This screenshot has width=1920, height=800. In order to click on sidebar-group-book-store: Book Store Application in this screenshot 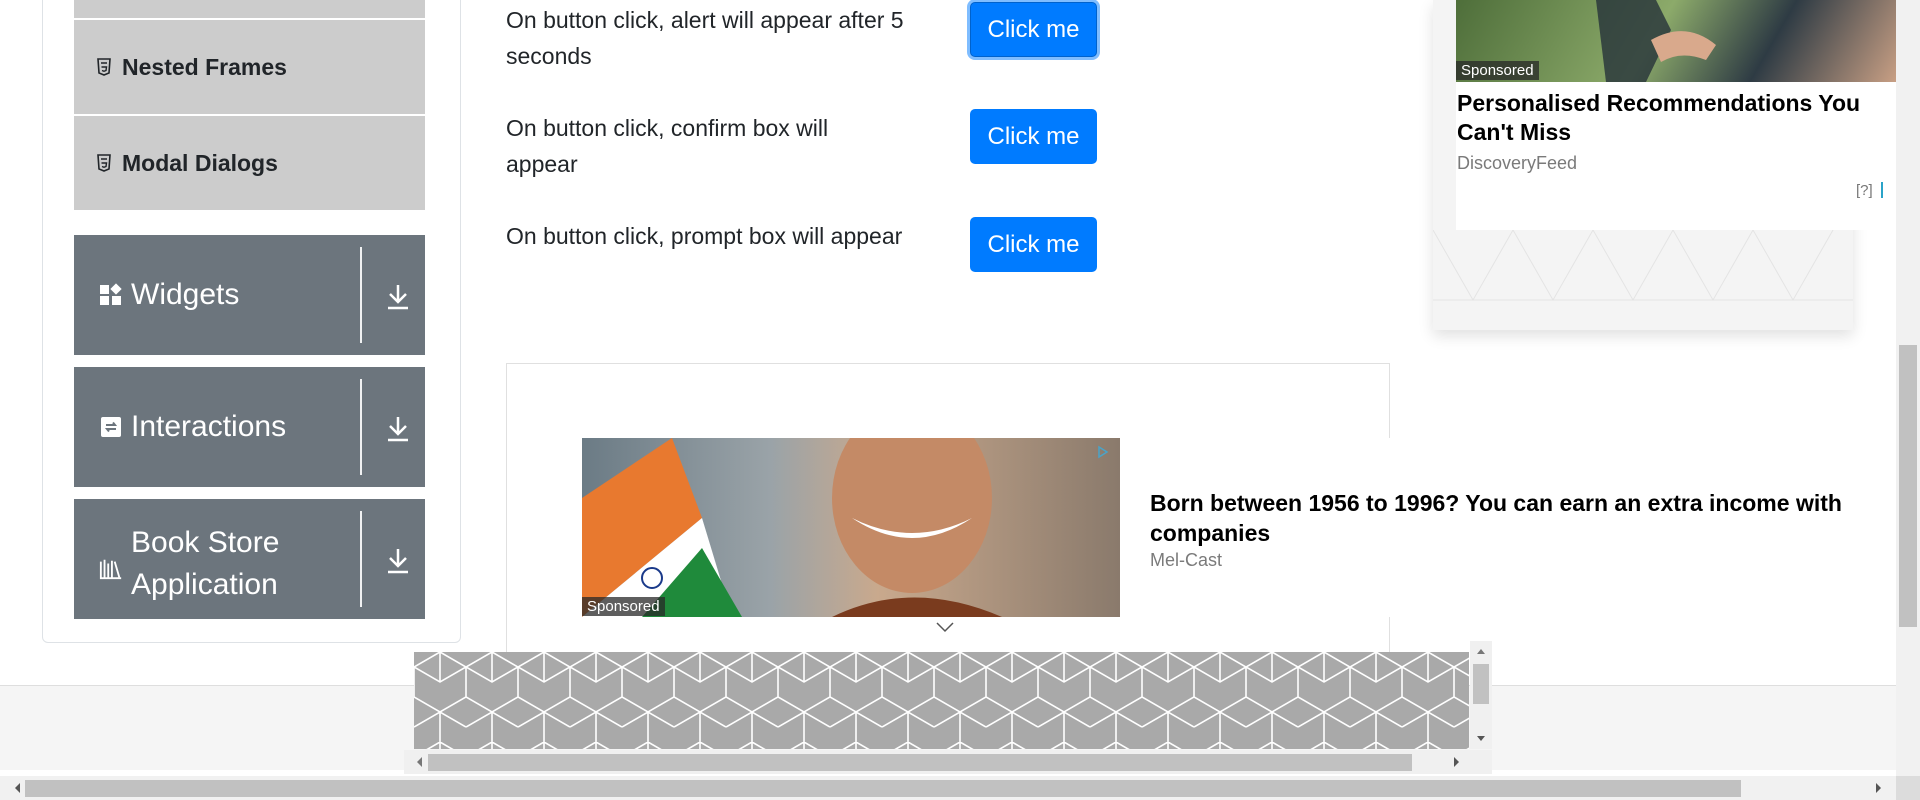, I will do `click(249, 559)`.